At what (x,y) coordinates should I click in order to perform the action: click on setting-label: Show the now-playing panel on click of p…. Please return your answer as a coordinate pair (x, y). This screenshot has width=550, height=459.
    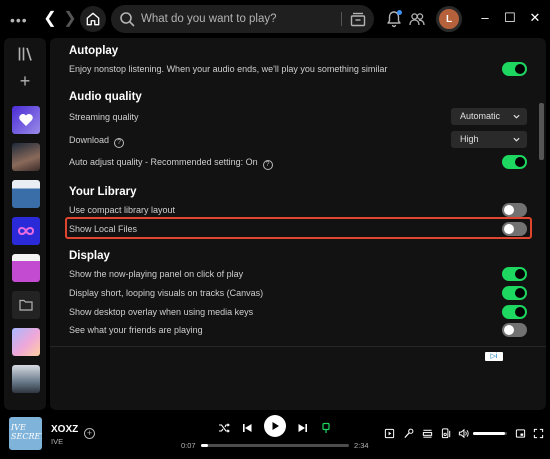
    Looking at the image, I should click on (156, 274).